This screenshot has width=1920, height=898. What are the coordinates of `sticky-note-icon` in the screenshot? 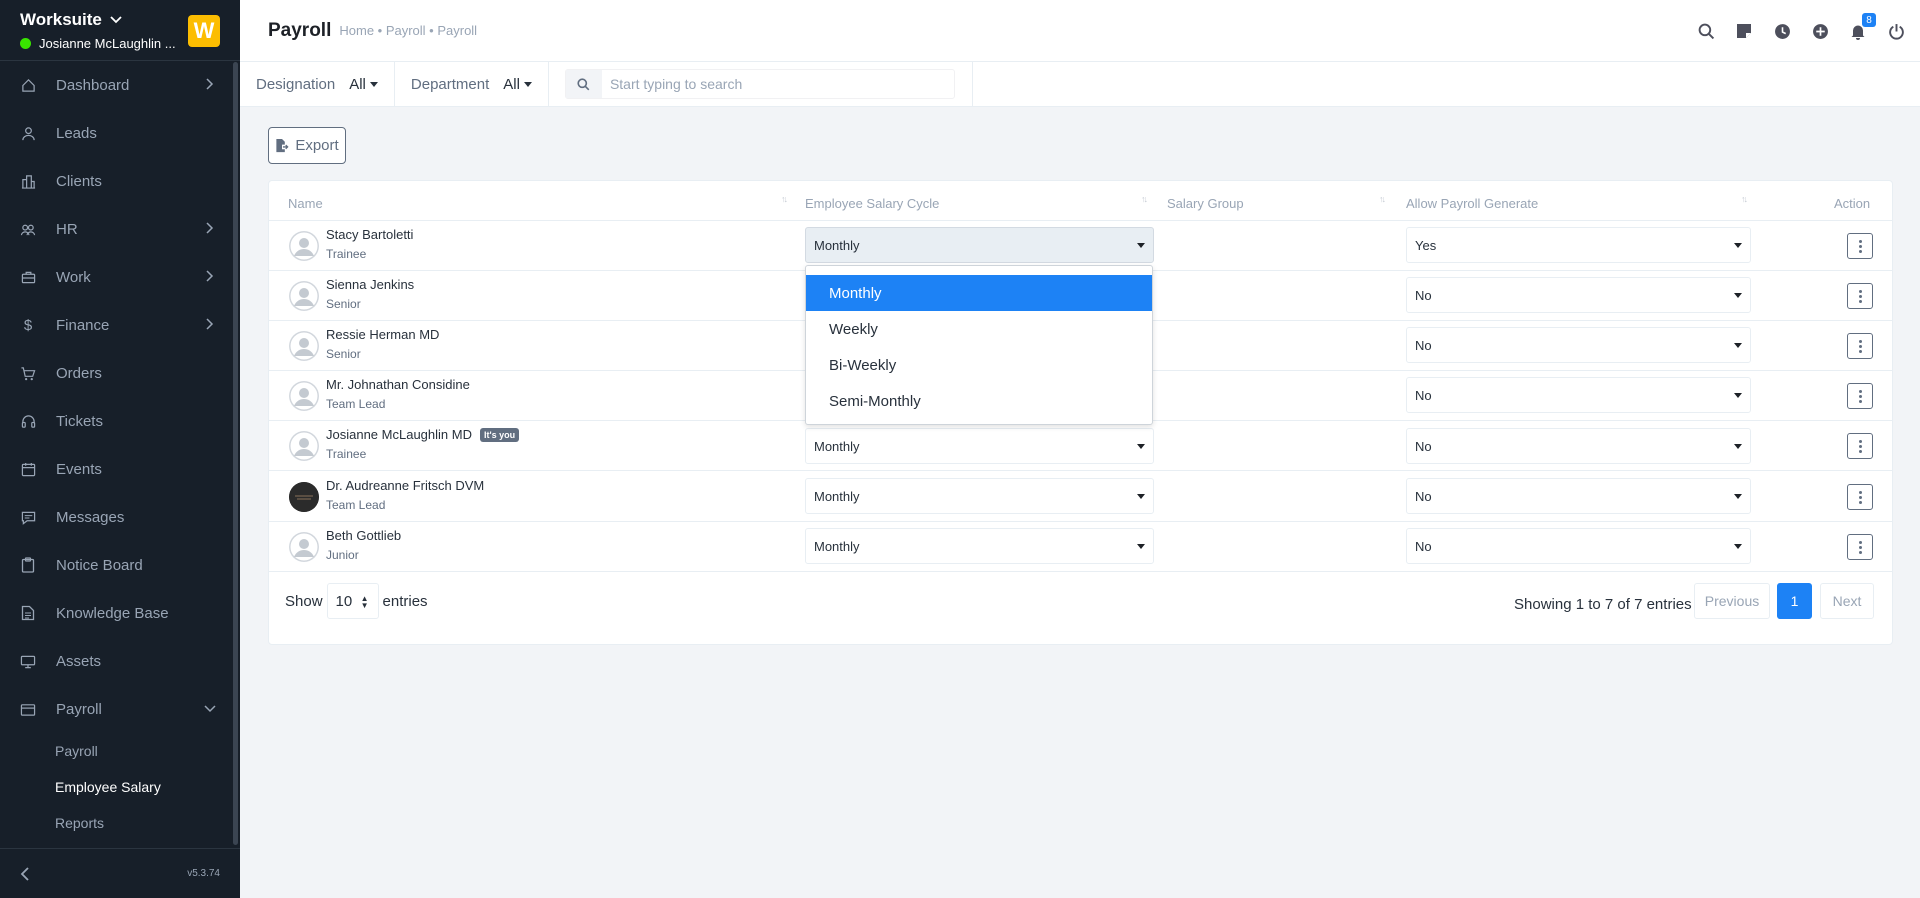 It's located at (1744, 31).